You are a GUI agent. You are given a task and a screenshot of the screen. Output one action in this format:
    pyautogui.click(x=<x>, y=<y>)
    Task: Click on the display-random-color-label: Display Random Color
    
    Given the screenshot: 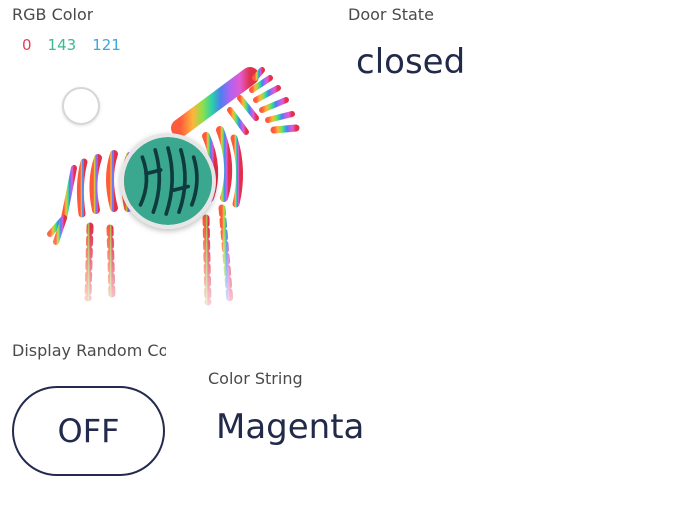 What is the action you would take?
    pyautogui.click(x=89, y=350)
    